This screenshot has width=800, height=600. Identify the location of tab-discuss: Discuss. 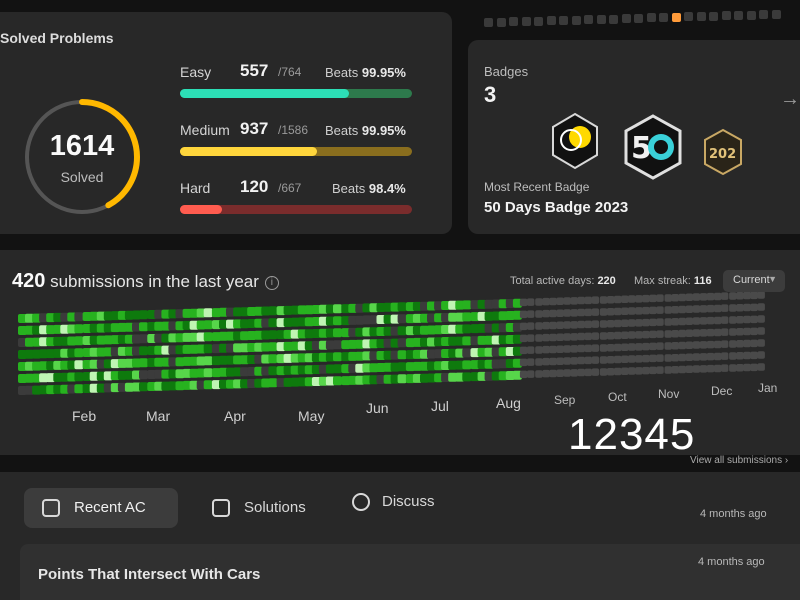
(407, 502).